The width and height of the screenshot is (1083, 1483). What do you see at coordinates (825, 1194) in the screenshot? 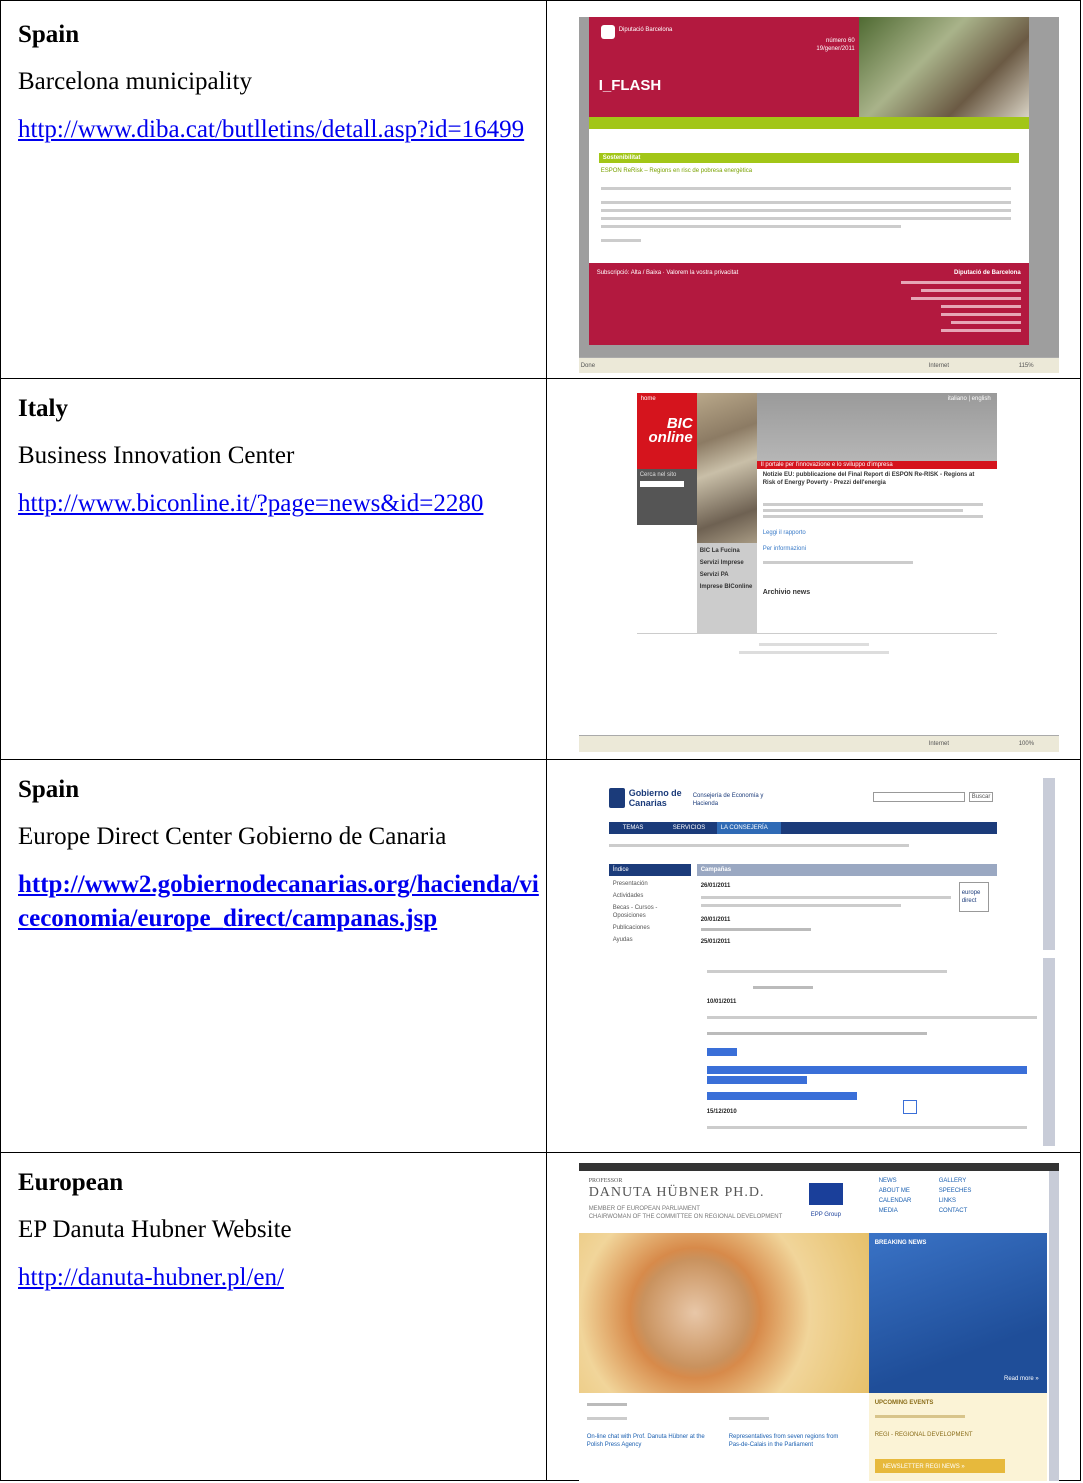
I see `eu-flag-icon` at bounding box center [825, 1194].